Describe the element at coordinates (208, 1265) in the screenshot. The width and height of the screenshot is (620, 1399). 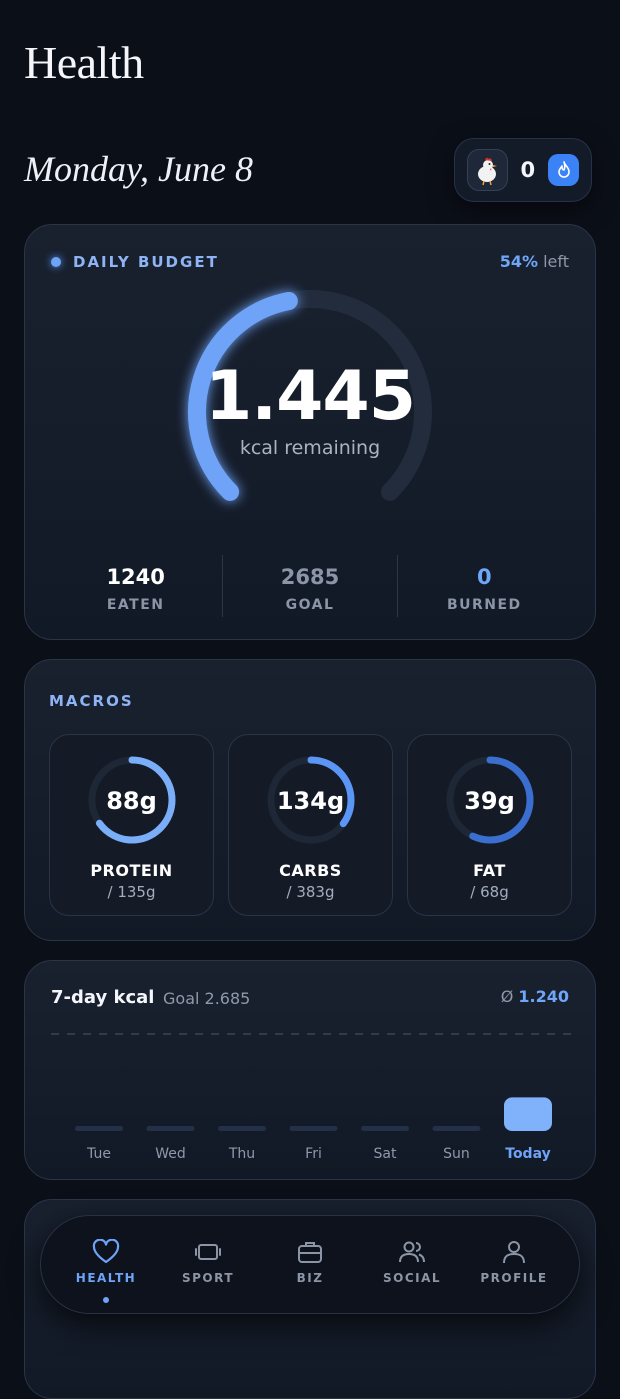
I see `tab-sport: SPORT` at that location.